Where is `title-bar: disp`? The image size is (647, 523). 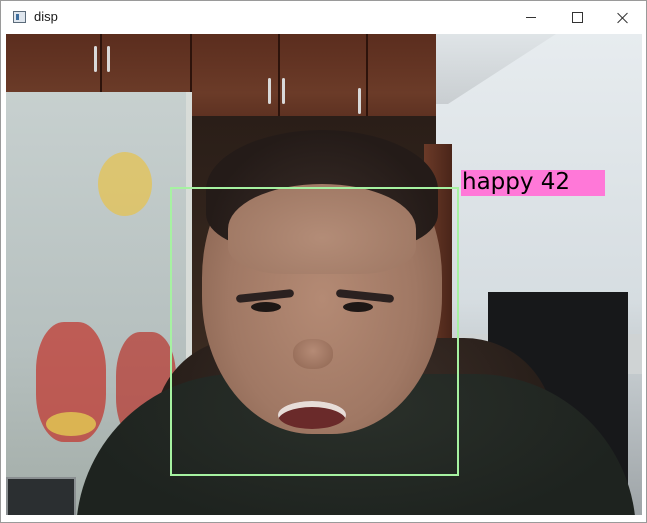 title-bar: disp is located at coordinates (323, 17).